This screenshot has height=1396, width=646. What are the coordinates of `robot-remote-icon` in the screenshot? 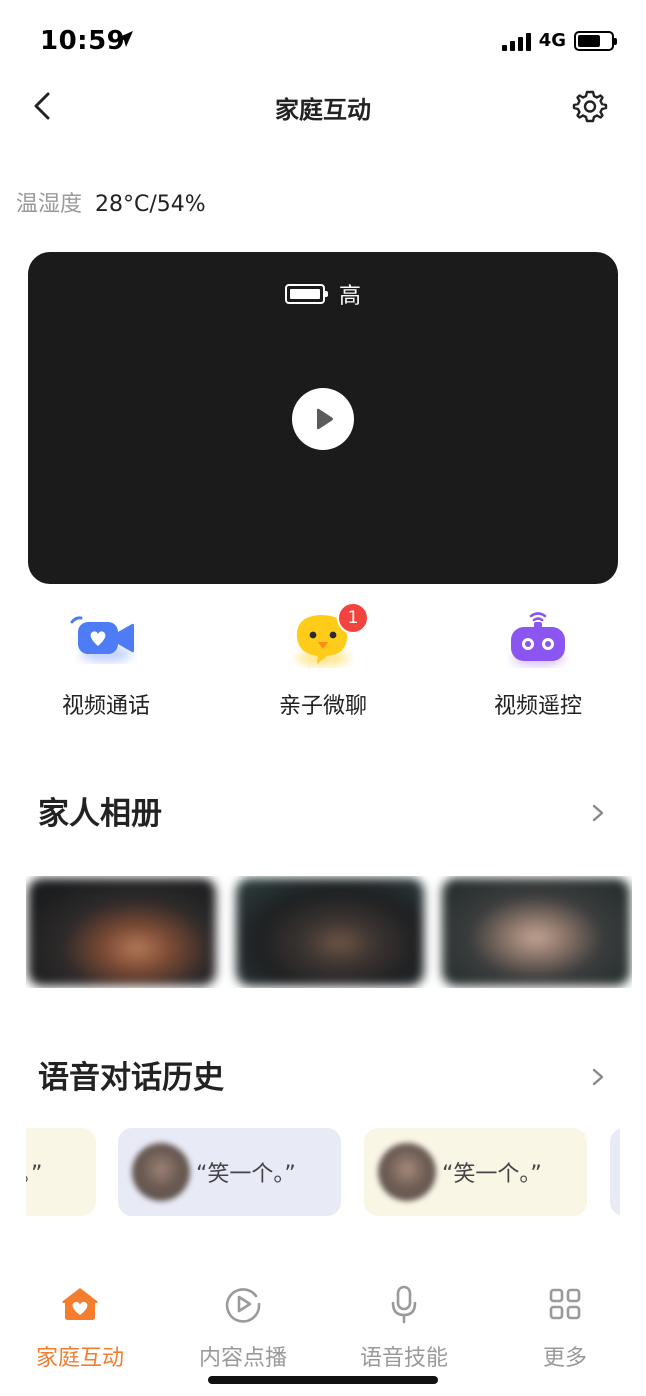 It's located at (538, 639).